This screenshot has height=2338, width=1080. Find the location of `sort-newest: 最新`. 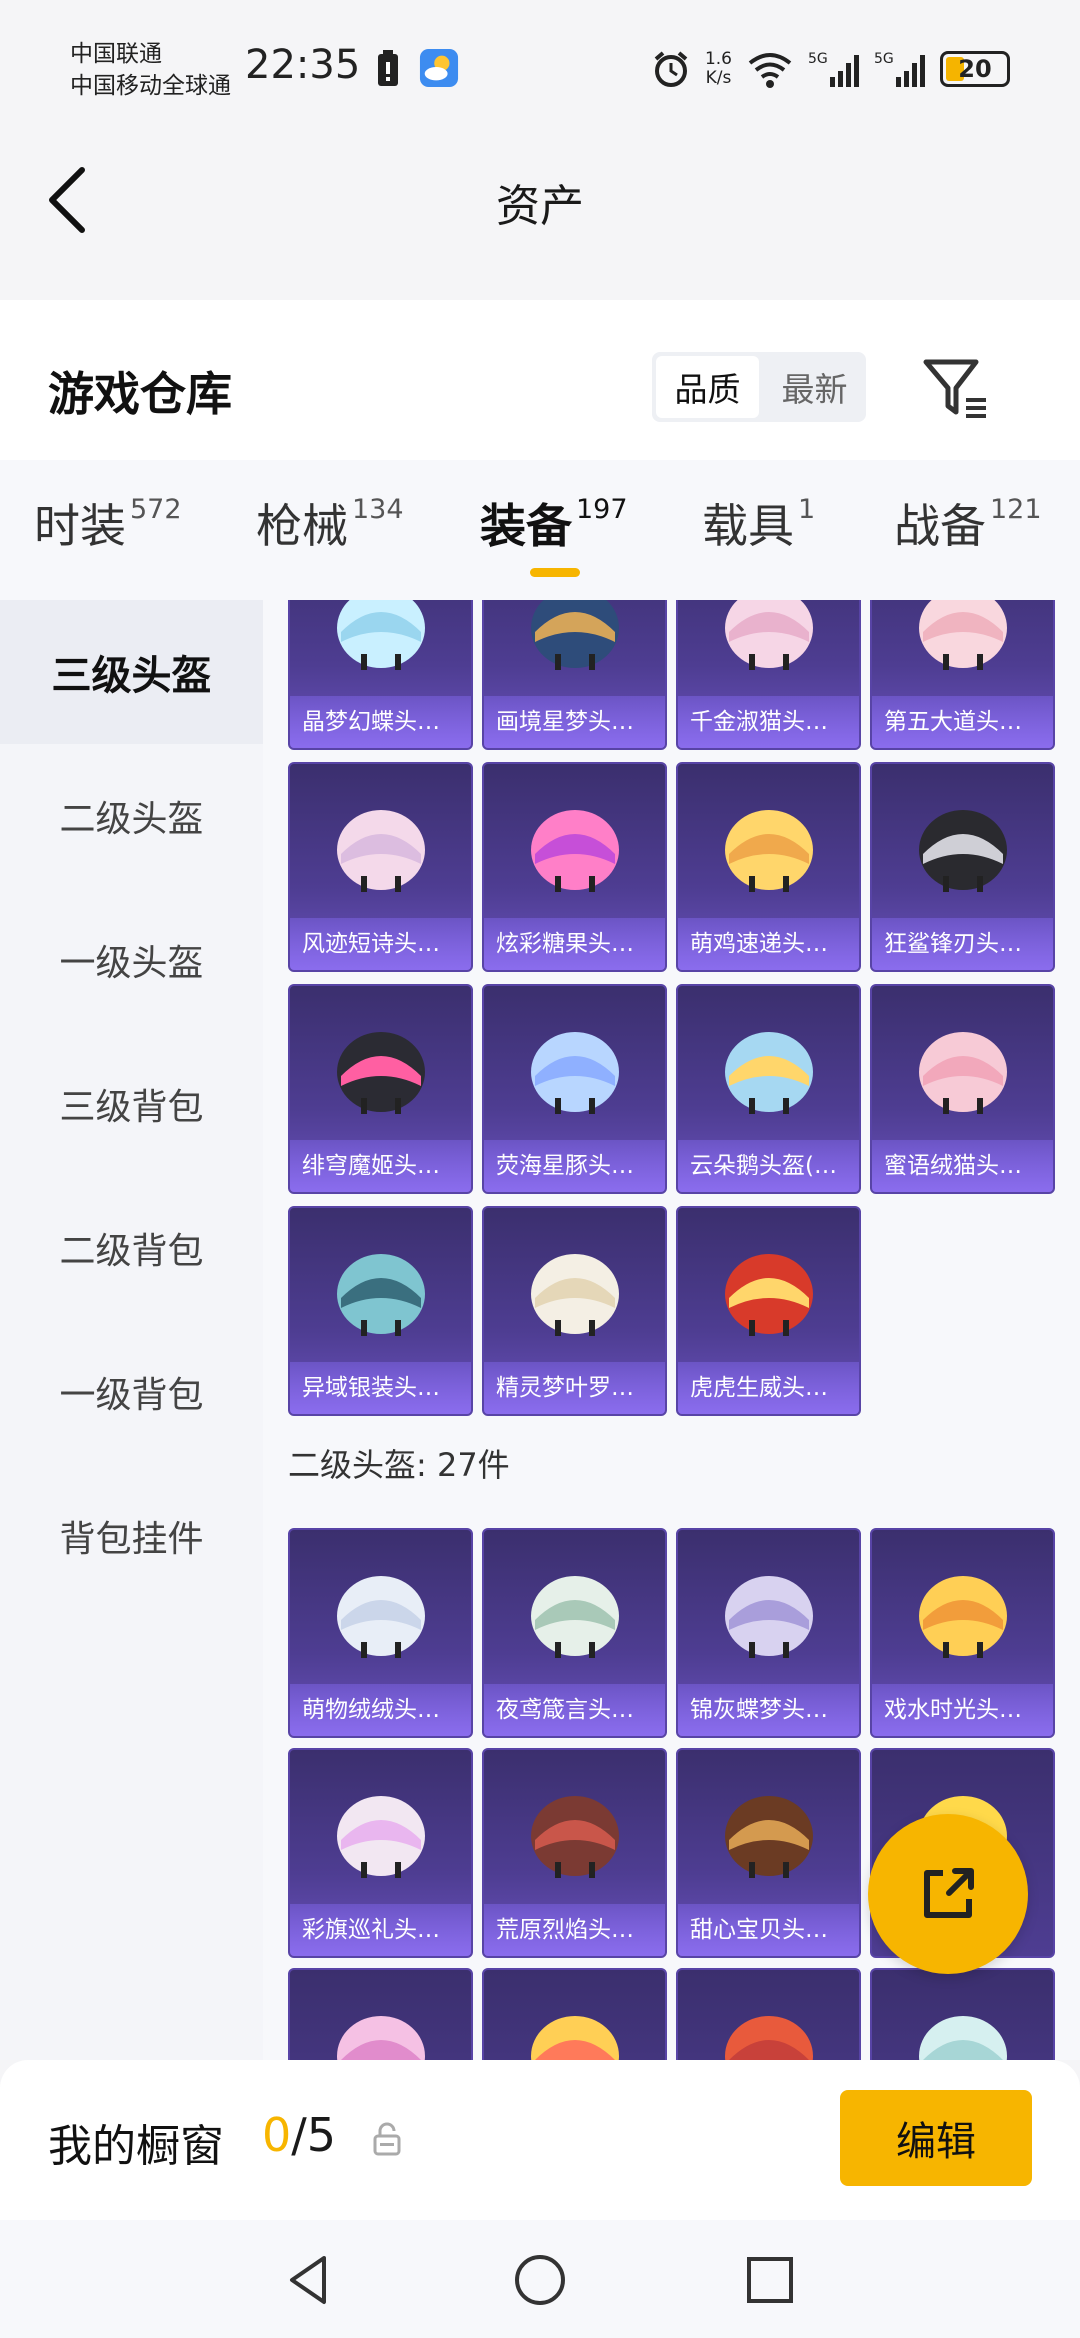

sort-newest: 最新 is located at coordinates (814, 387).